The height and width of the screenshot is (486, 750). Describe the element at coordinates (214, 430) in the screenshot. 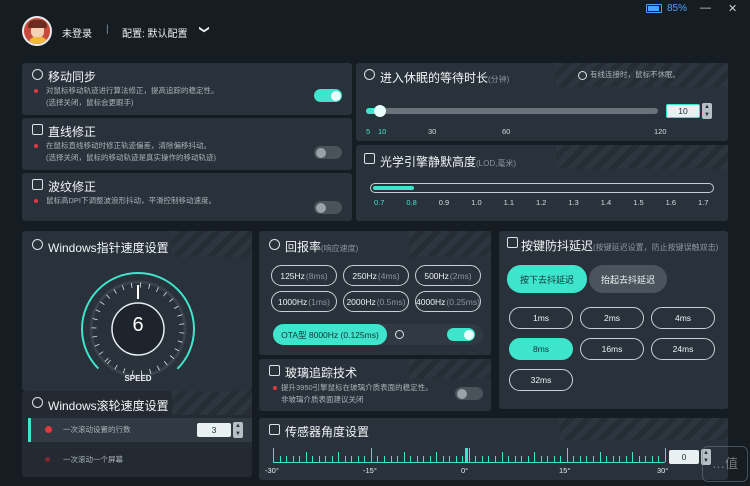

I see `scroll-lines-input: 3` at that location.